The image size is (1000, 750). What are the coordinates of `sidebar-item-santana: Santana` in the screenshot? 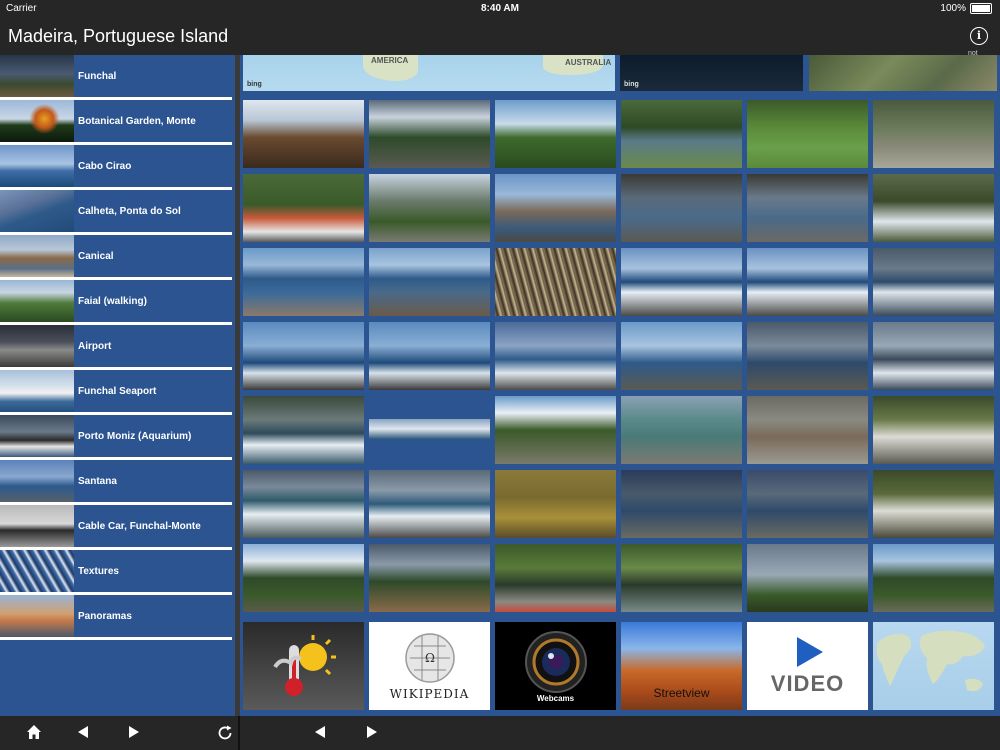 It's located at (116, 482).